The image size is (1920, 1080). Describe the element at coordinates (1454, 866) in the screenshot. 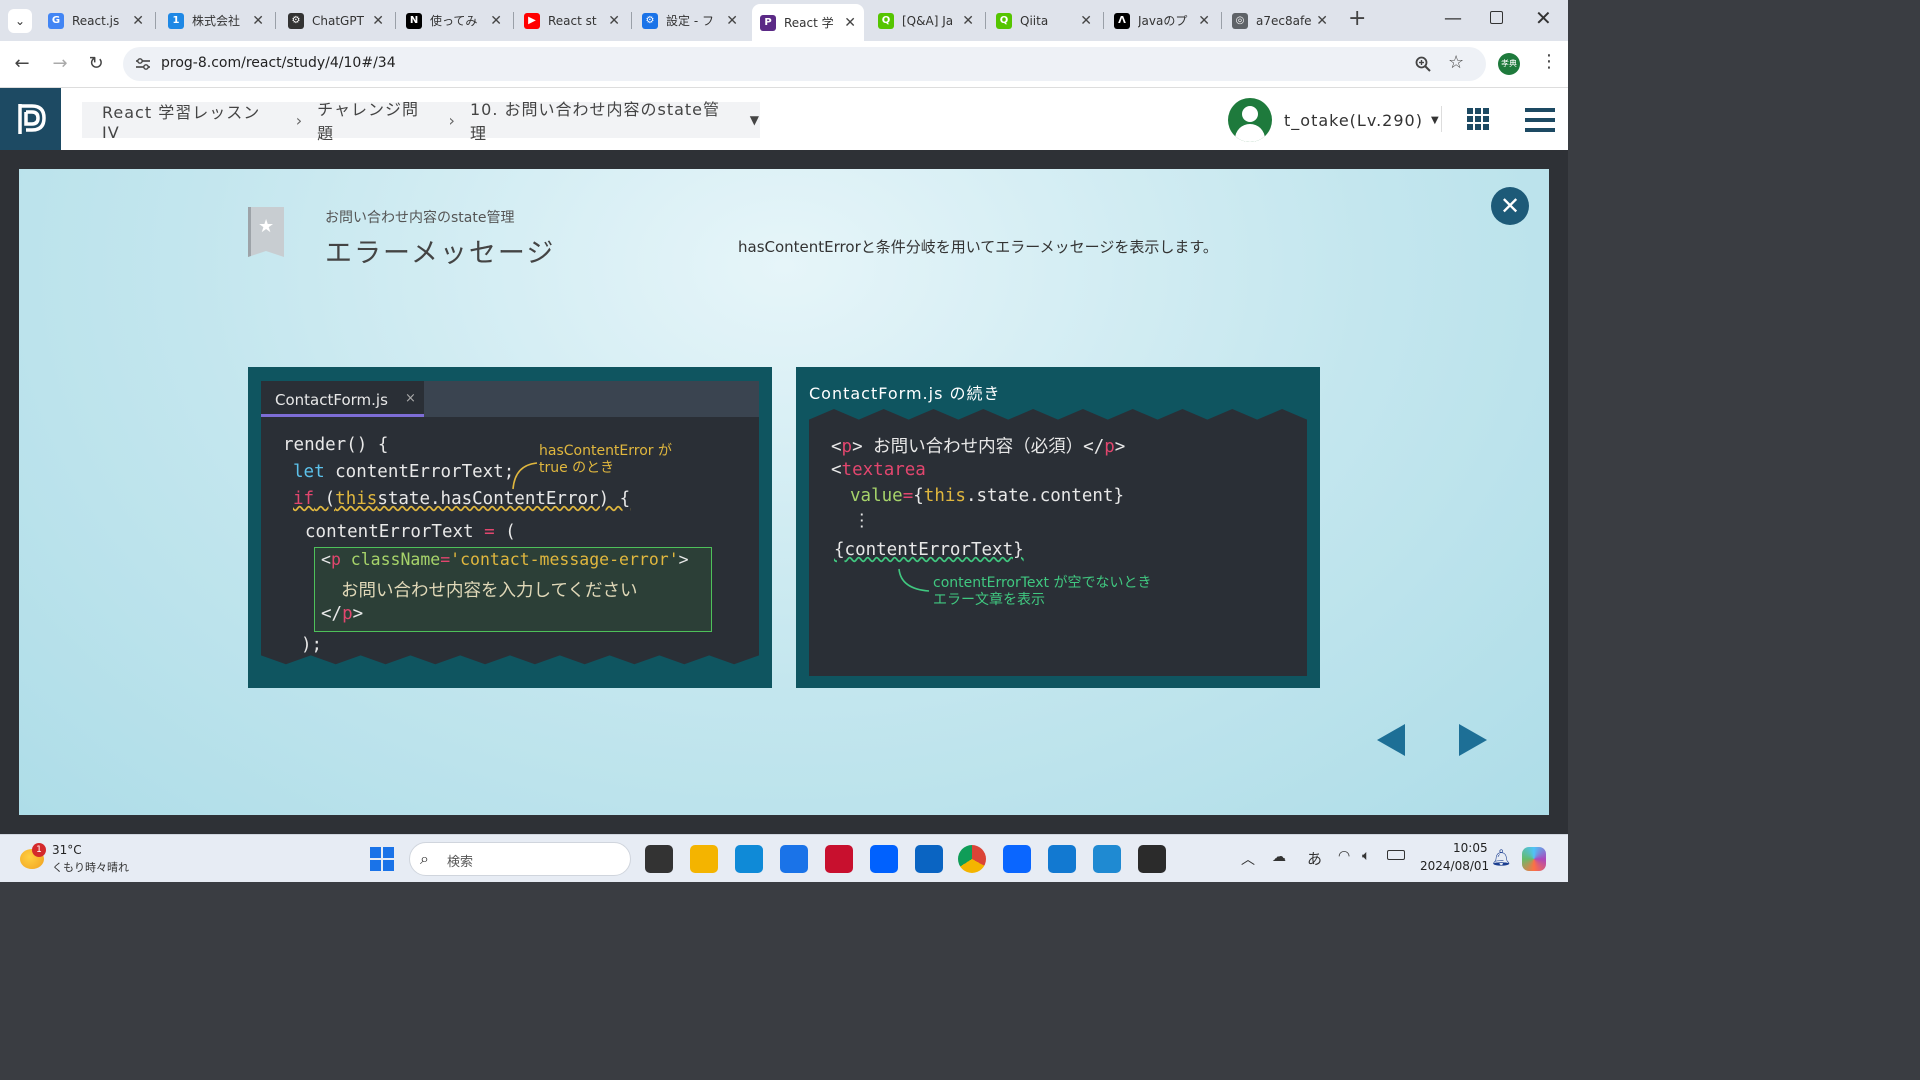

I see `clock-date: 2024/08/01` at that location.